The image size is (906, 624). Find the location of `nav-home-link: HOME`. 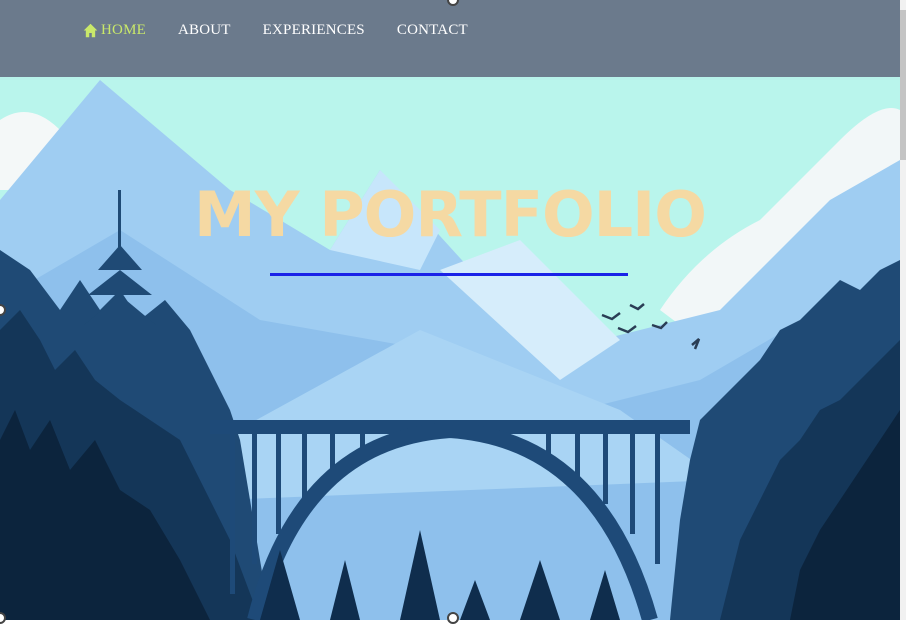

nav-home-link: HOME is located at coordinates (114, 30).